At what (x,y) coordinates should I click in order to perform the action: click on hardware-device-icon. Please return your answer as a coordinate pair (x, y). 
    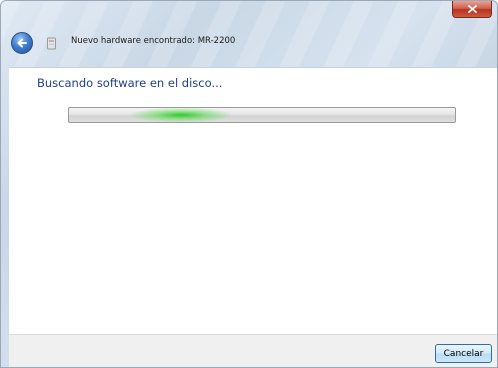
    Looking at the image, I should click on (51, 43).